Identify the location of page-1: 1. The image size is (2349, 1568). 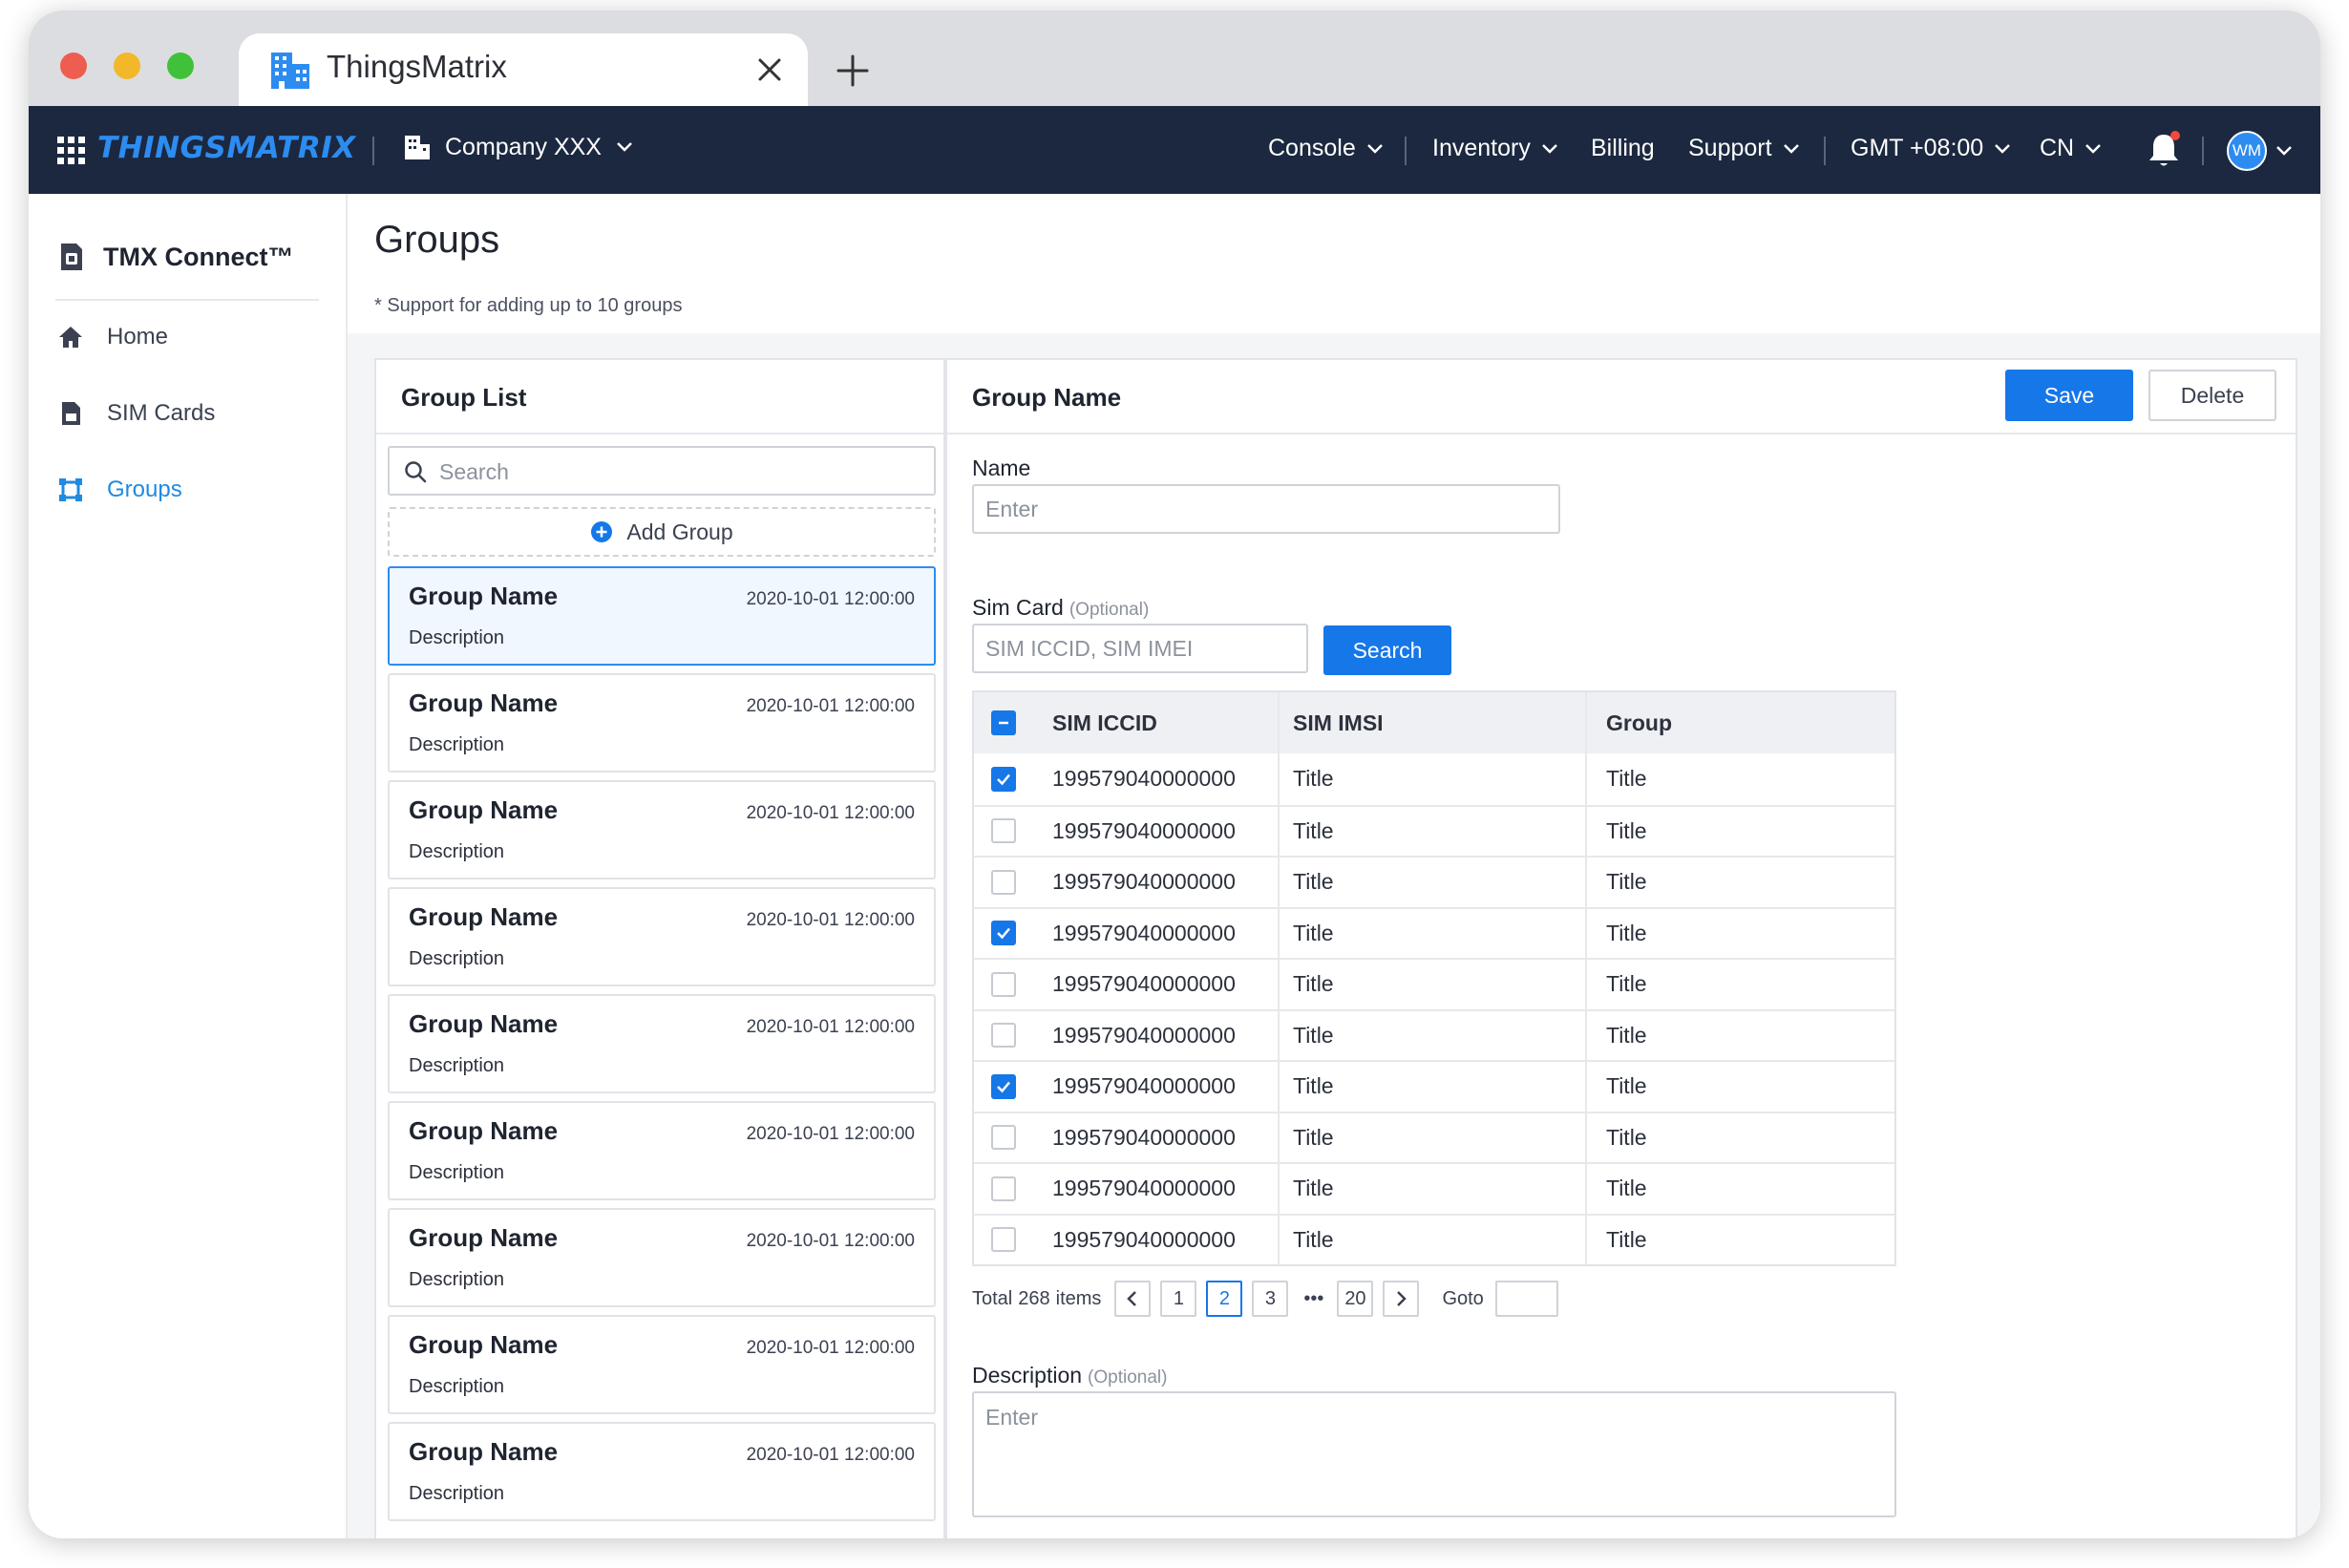
(1178, 1299).